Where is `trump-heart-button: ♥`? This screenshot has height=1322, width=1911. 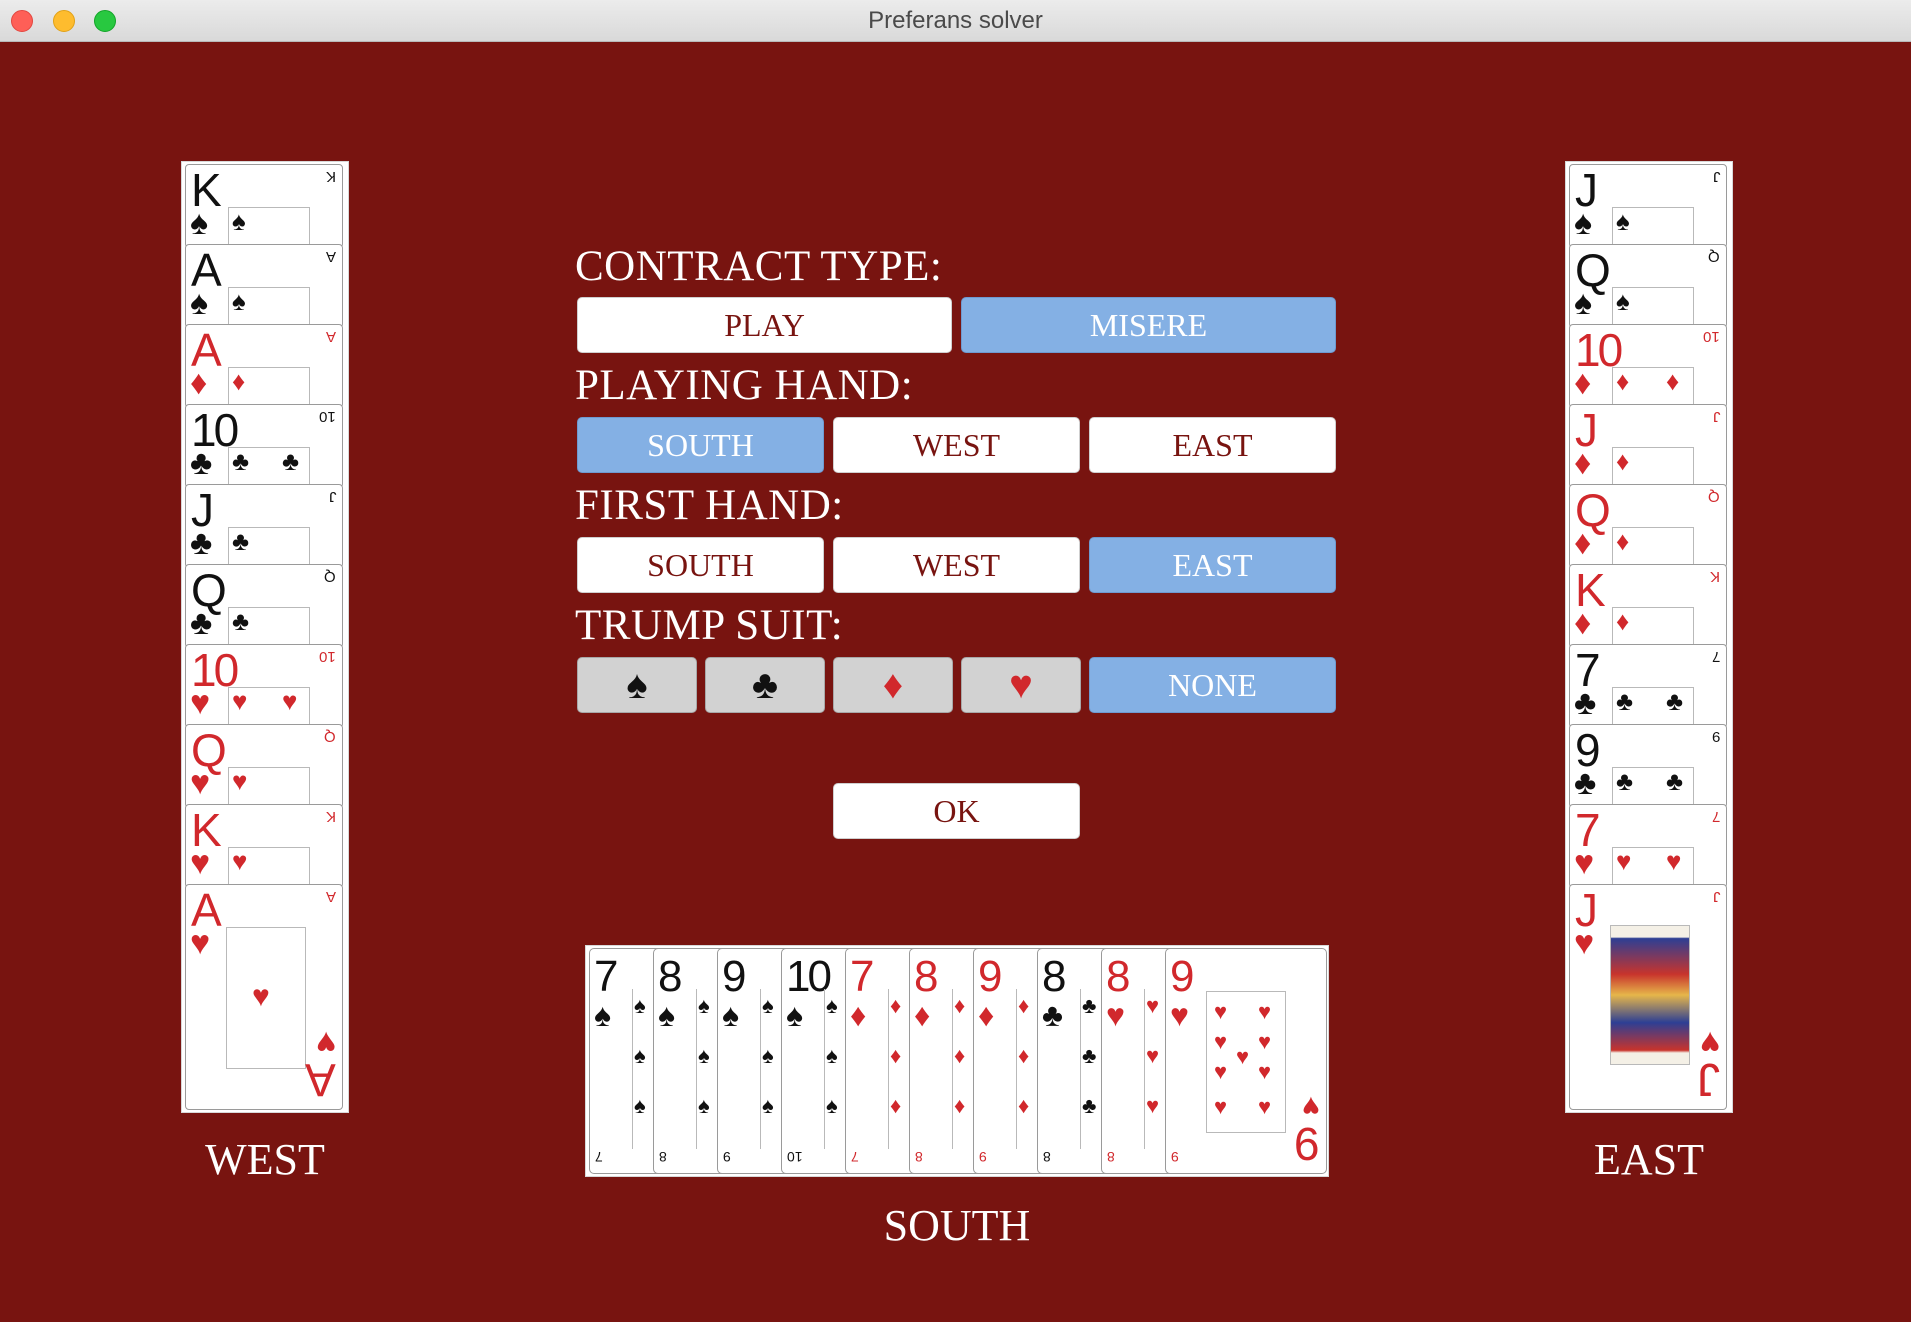
trump-heart-button: ♥ is located at coordinates (1021, 685).